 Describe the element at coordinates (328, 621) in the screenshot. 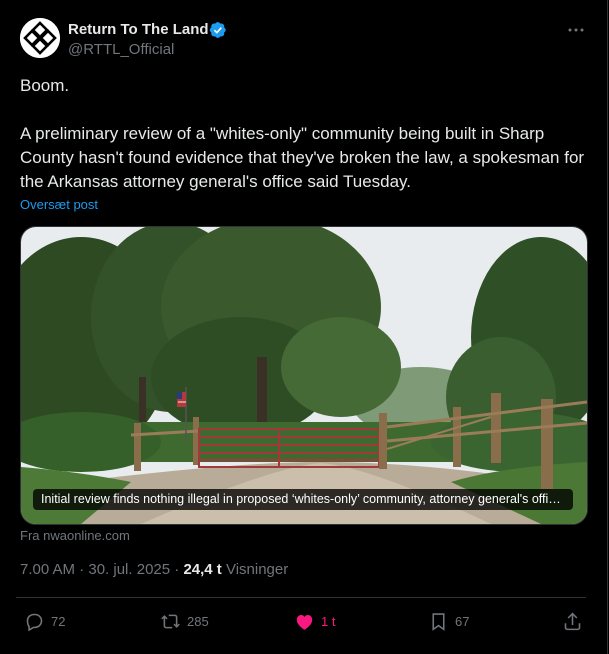

I see `like-count: 1 t` at that location.